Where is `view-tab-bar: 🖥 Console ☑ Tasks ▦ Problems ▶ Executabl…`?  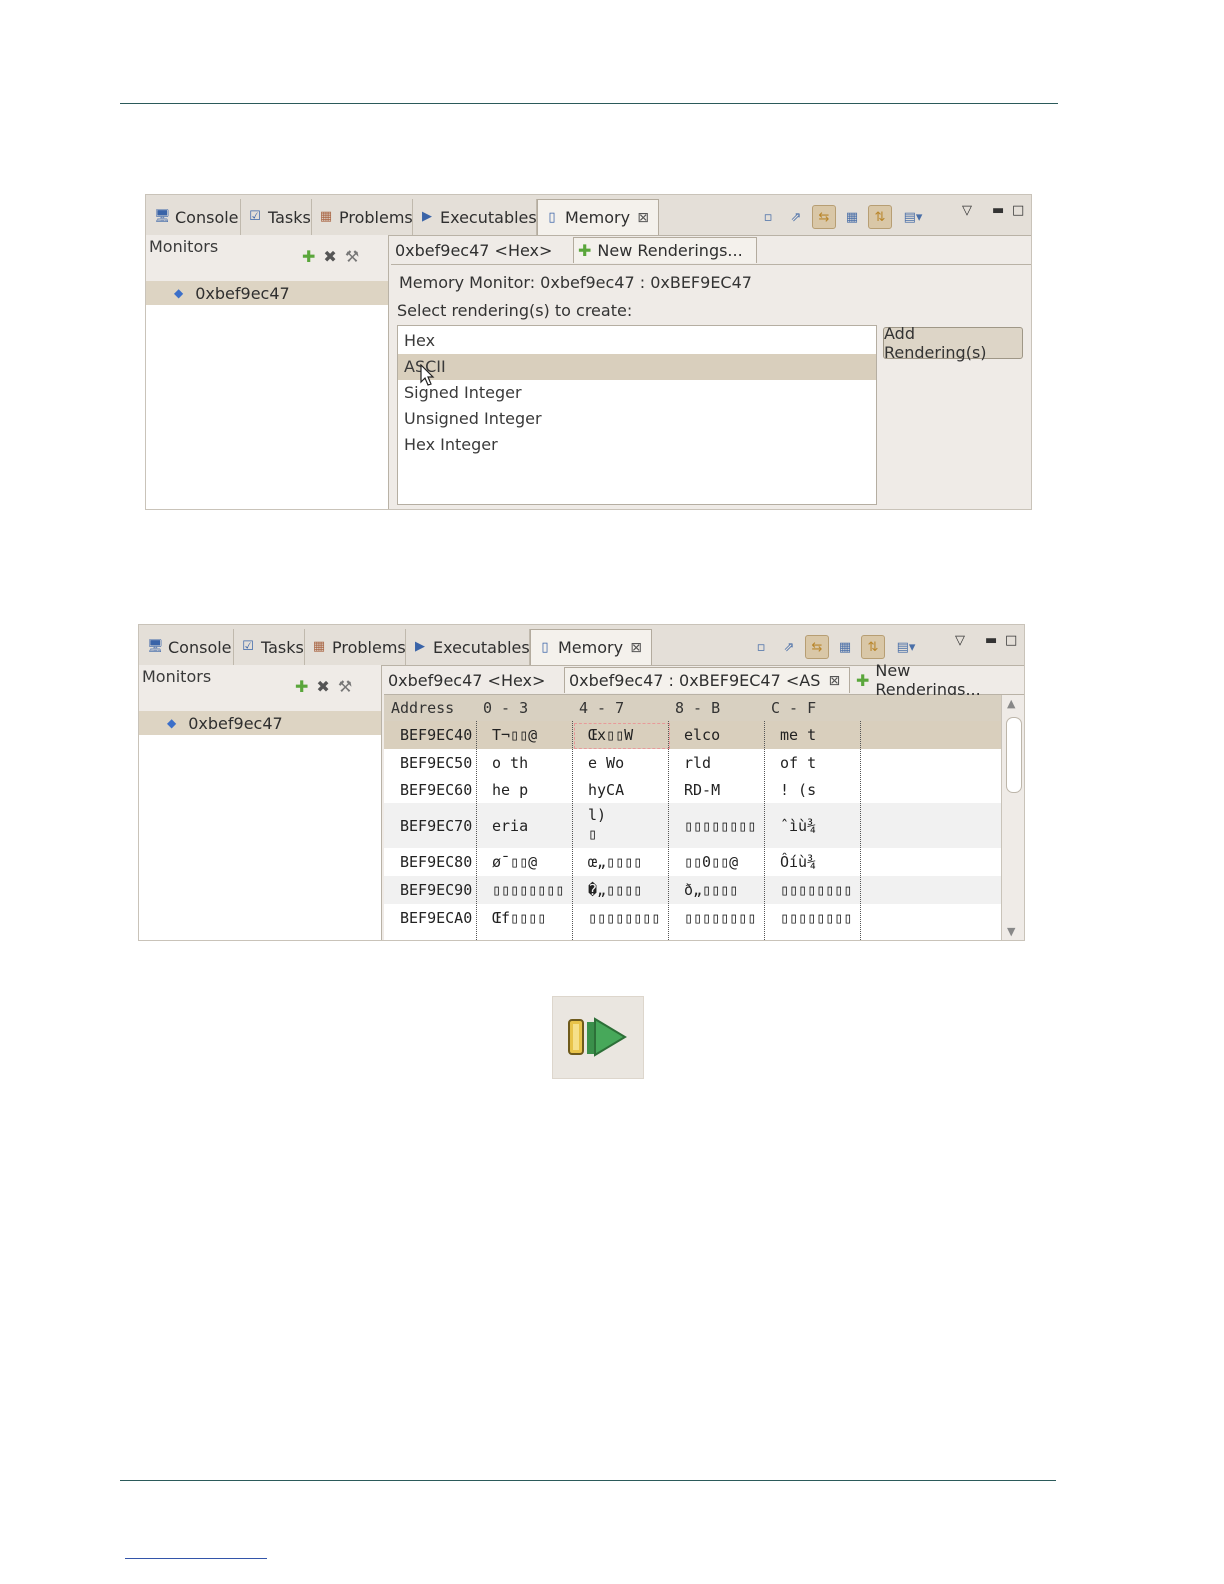
view-tab-bar: 🖥 Console ☑ Tasks ▦ Problems ▶ Executabl… is located at coordinates (588, 215).